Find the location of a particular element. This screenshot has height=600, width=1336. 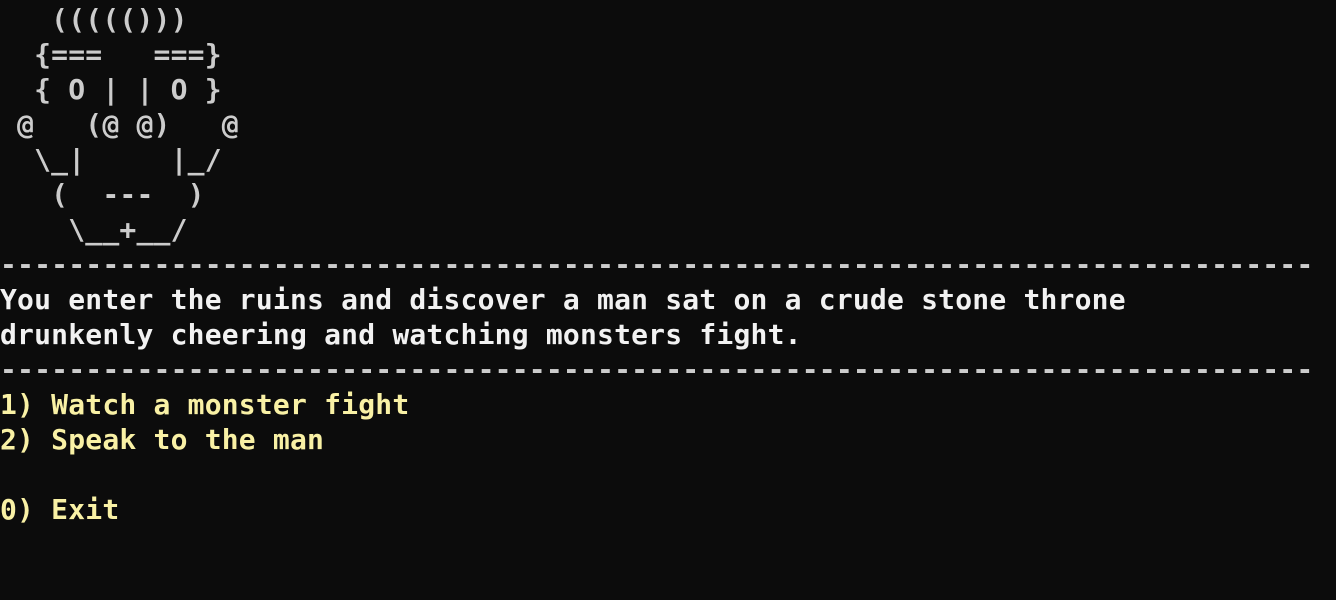

ascii-art-line: \__+__/ is located at coordinates (94, 229).